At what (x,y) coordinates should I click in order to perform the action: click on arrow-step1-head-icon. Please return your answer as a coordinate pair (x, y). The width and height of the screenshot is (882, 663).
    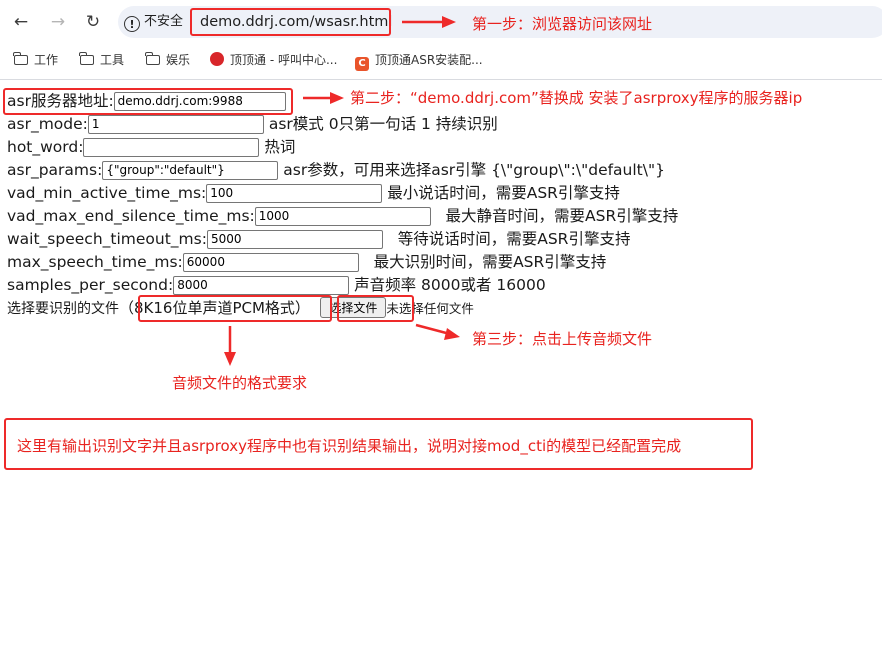
    Looking at the image, I should click on (449, 22).